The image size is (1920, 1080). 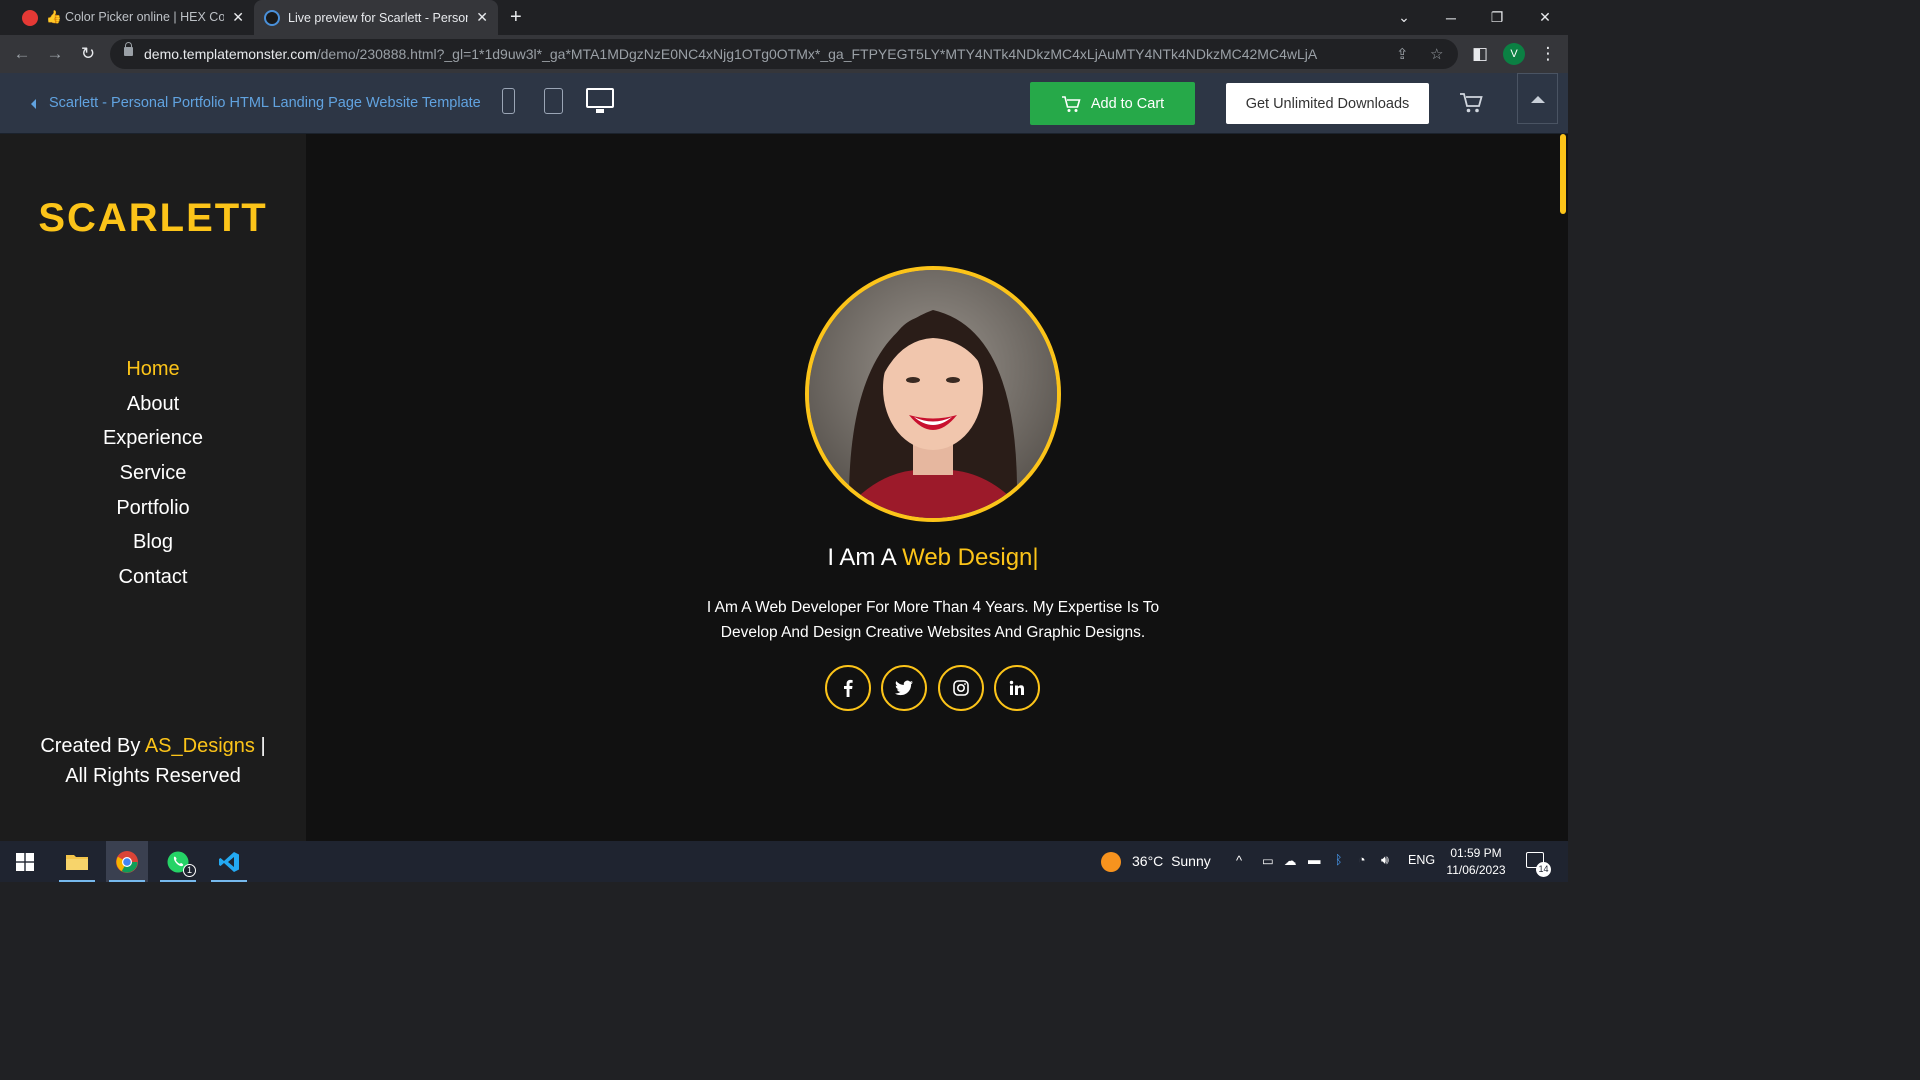 I want to click on profile-photo, so click(x=933, y=394).